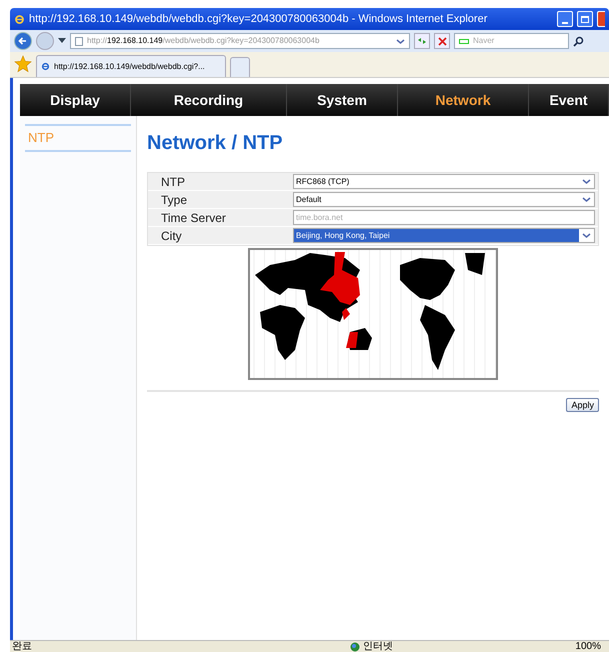  I want to click on nav-tab: System, so click(342, 100).